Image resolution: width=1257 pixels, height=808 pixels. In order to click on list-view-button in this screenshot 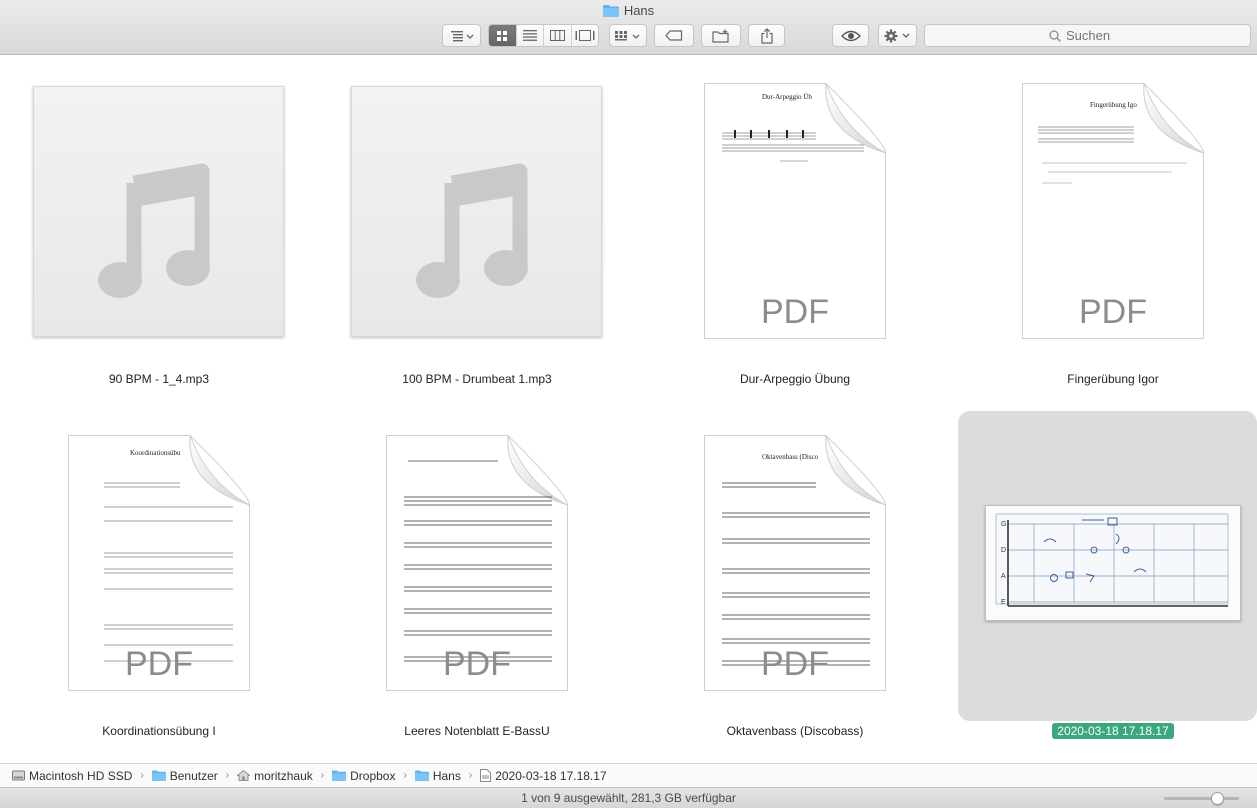, I will do `click(530, 35)`.